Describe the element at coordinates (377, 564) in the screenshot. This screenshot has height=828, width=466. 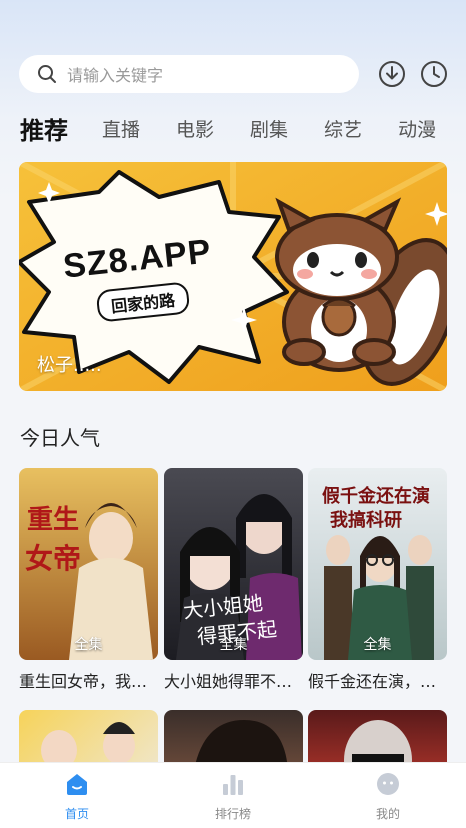
I see `poster-image: 假千金还在演 我搞科研 全集` at that location.